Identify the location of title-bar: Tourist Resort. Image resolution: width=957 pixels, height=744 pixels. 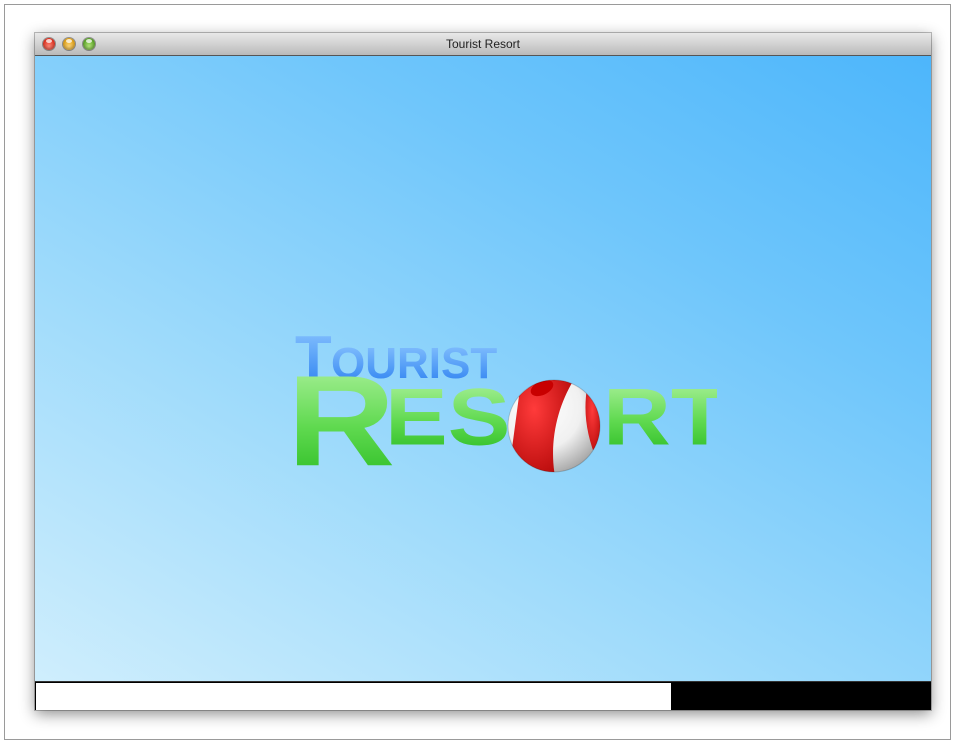
(483, 44).